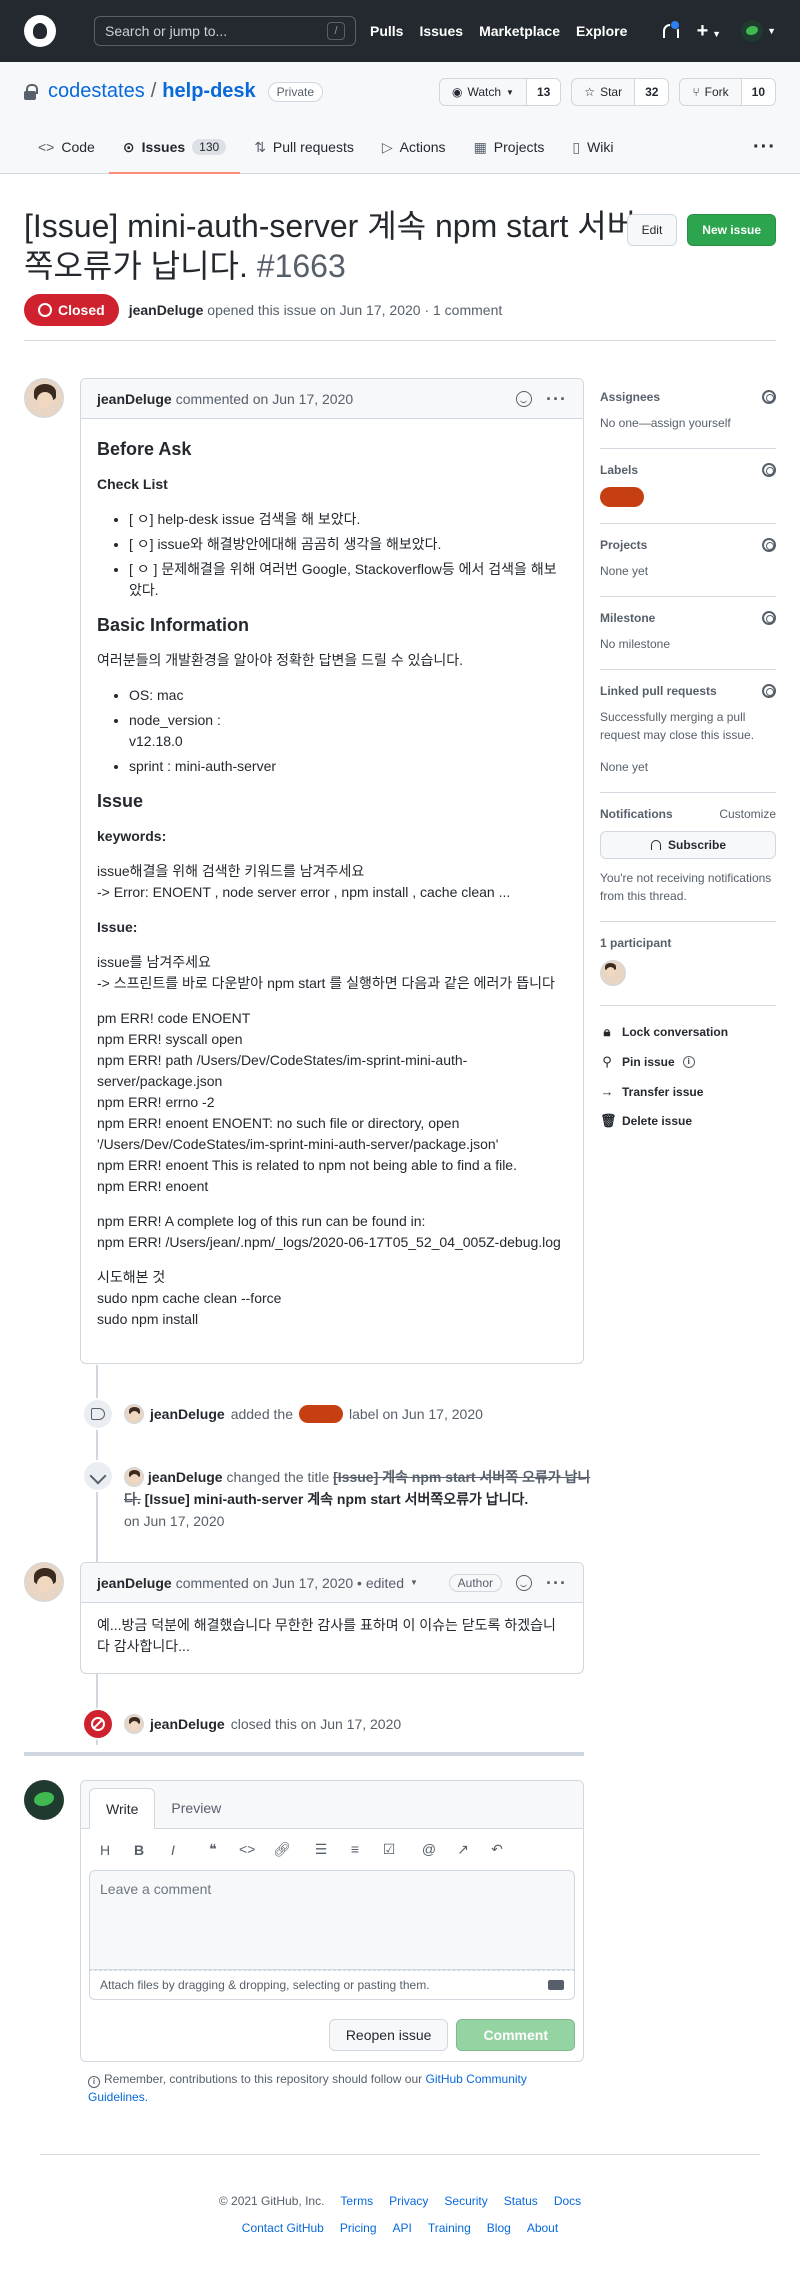 The image size is (800, 2296). I want to click on footer-link-blog: Blog, so click(499, 2228).